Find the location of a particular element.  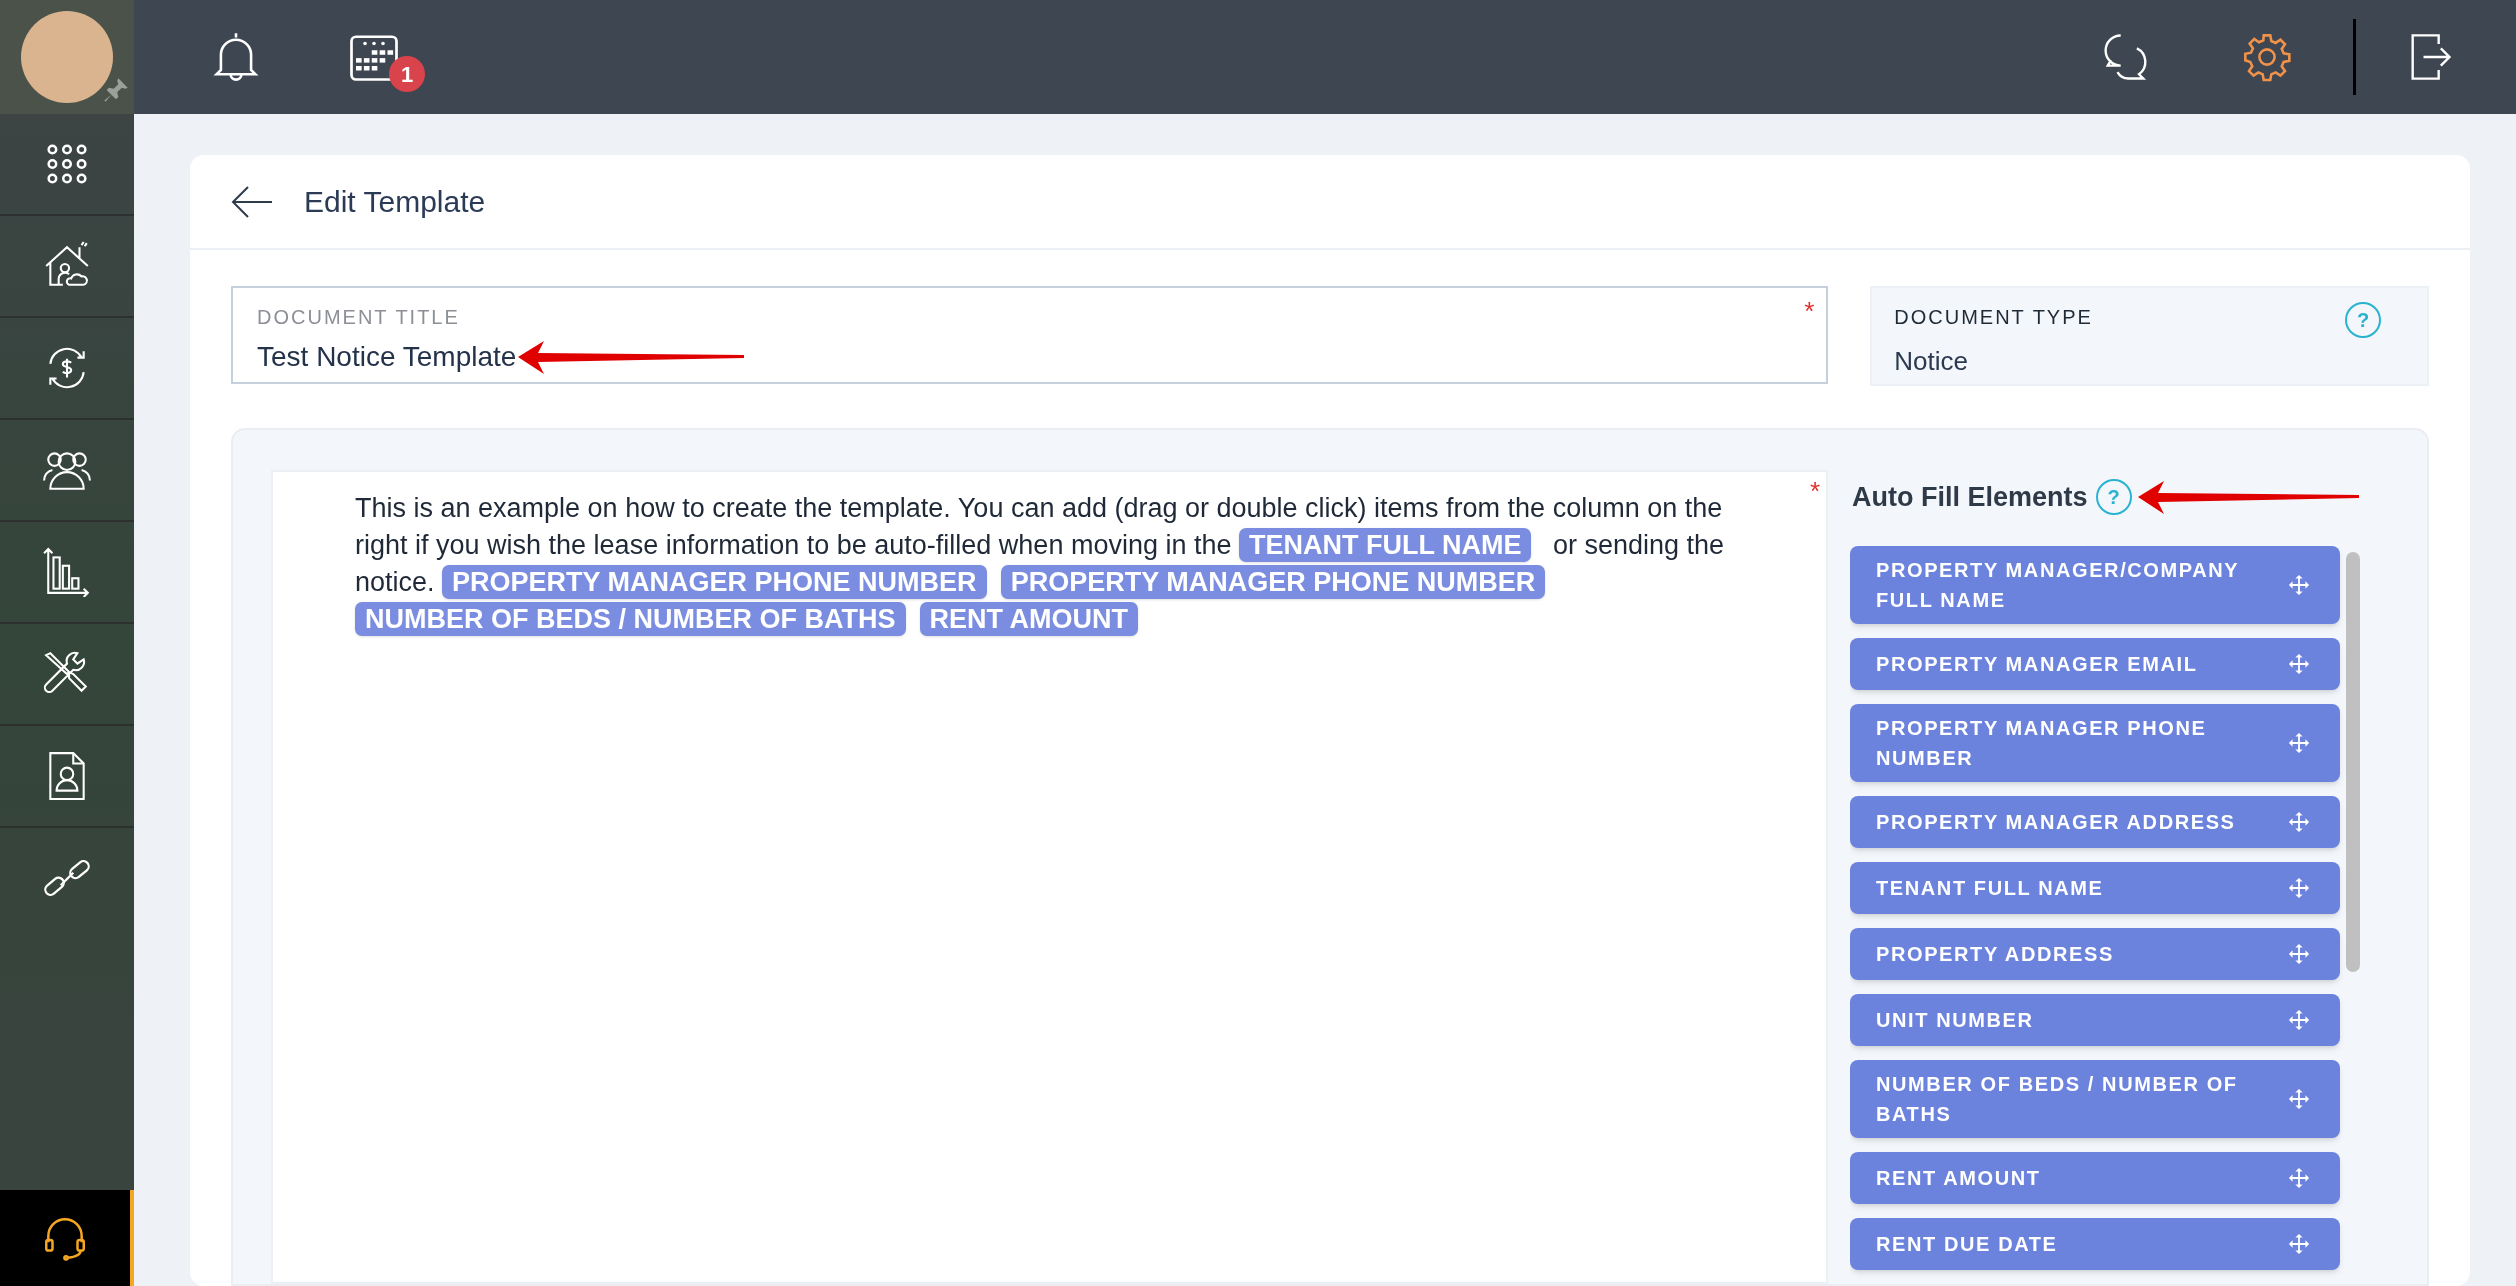

field-value: Test Notice Template is located at coordinates (387, 357).